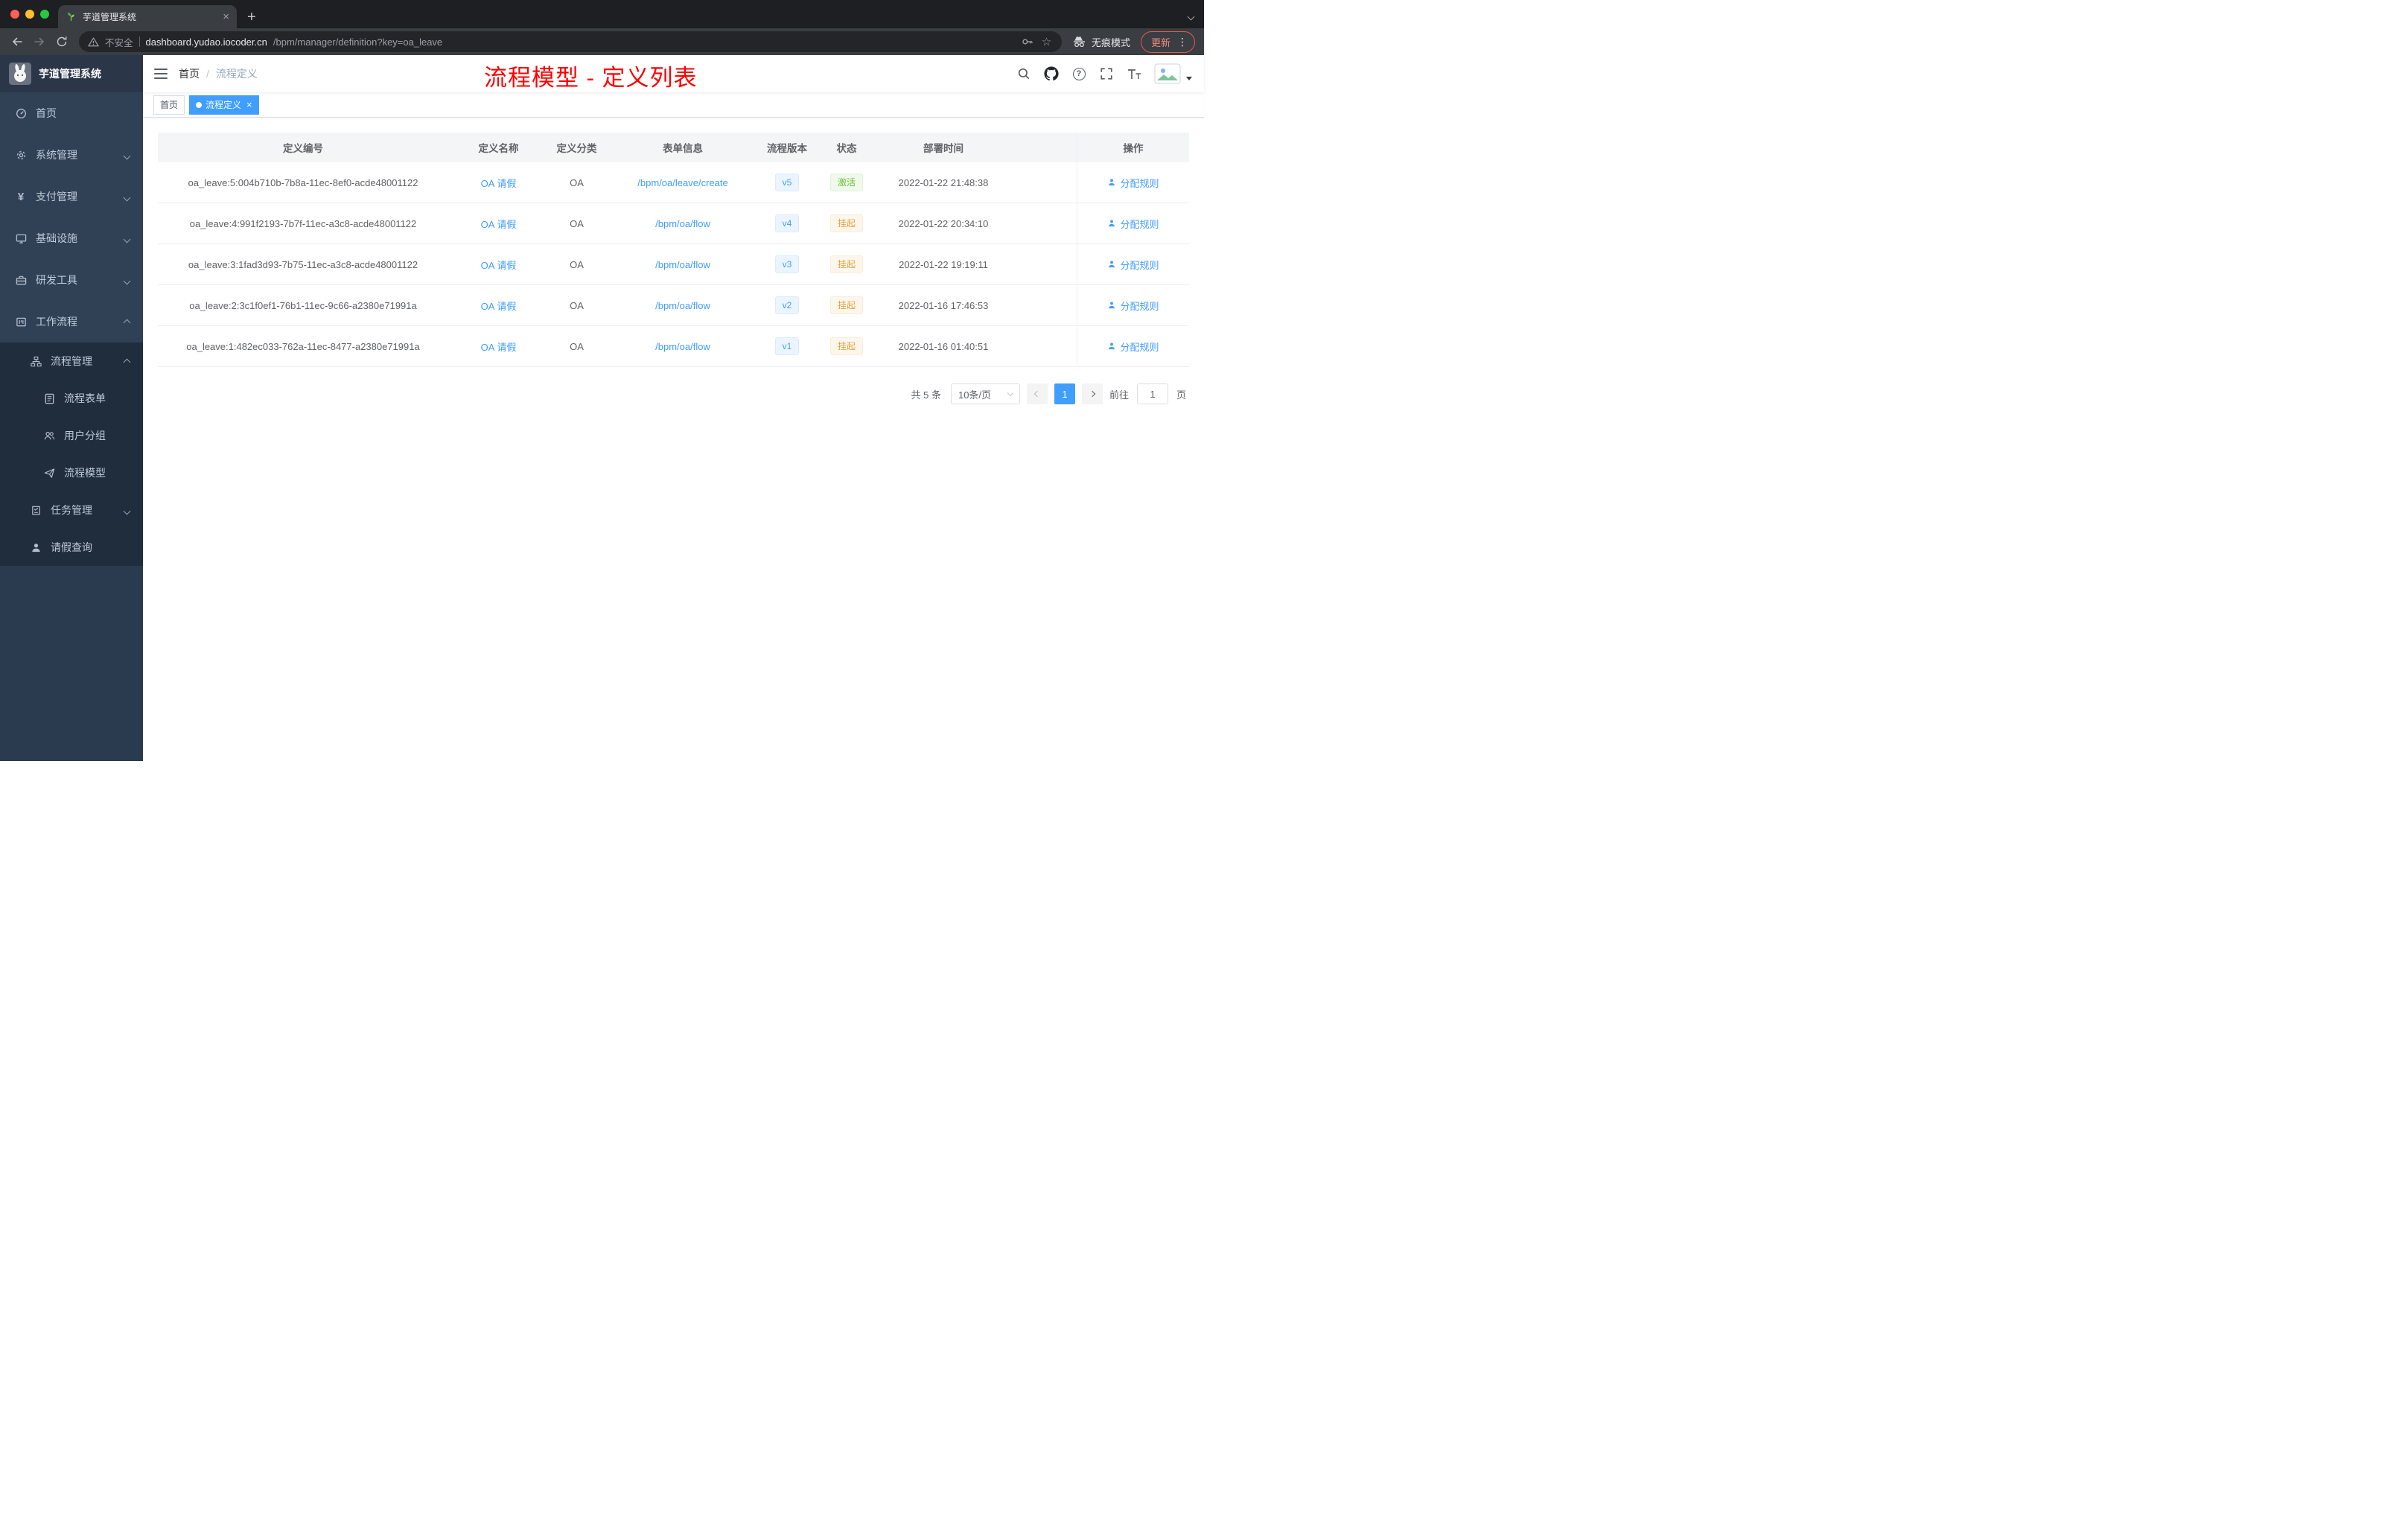 This screenshot has width=2408, height=1522. Describe the element at coordinates (71, 472) in the screenshot. I see `sidebar-item-process-model: 流程模型` at that location.